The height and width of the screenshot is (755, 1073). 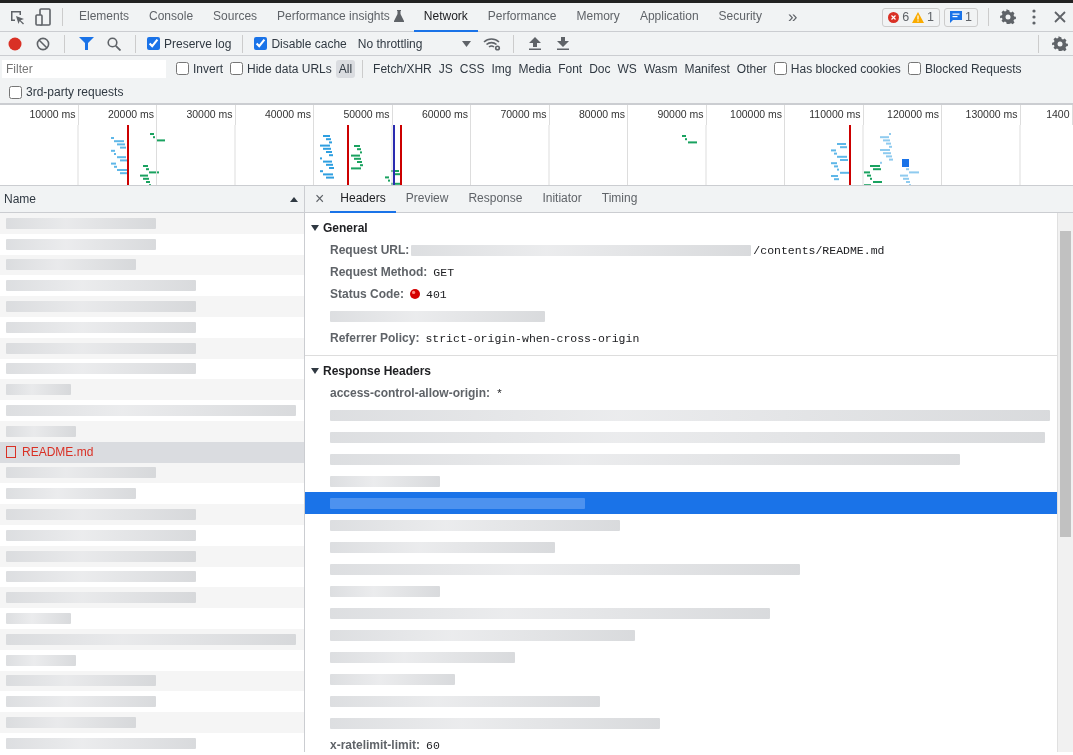 I want to click on header-name: Request Method:, so click(x=379, y=272).